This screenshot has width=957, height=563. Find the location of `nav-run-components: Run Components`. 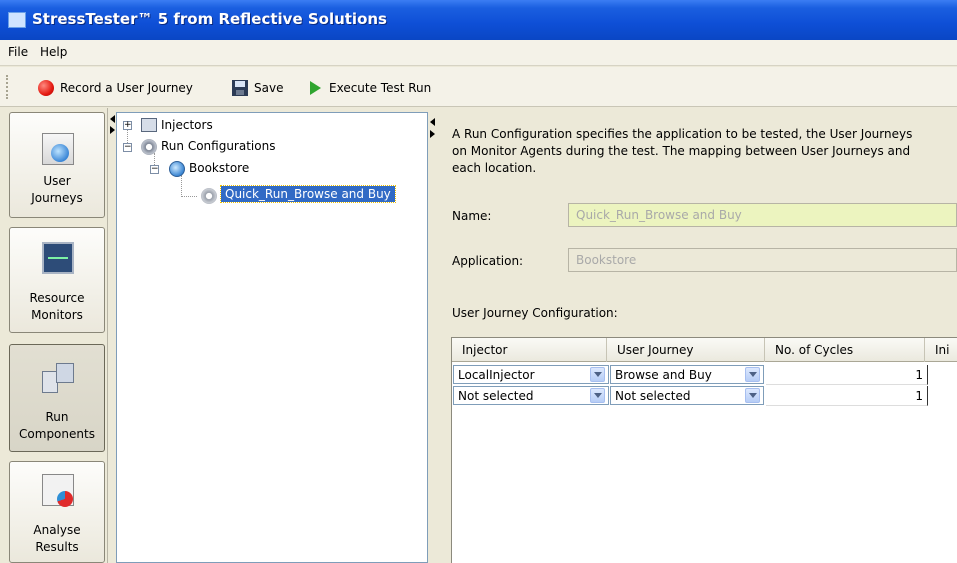

nav-run-components: Run Components is located at coordinates (57, 398).